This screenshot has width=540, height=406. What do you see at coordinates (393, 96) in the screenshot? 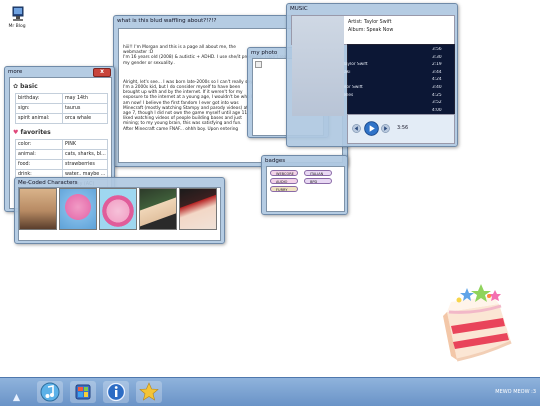
I see `playlist-row: rrelles 4:25` at bounding box center [393, 96].